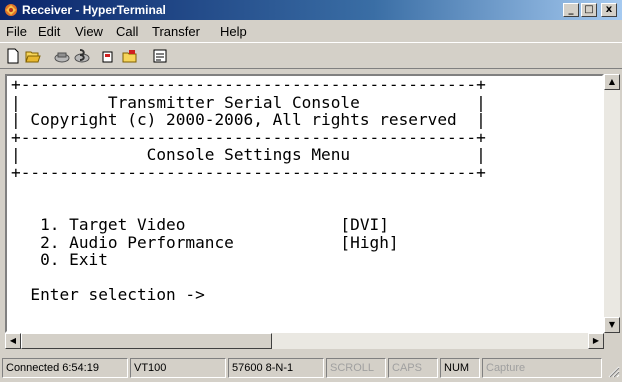  I want to click on receive-icon, so click(129, 56).